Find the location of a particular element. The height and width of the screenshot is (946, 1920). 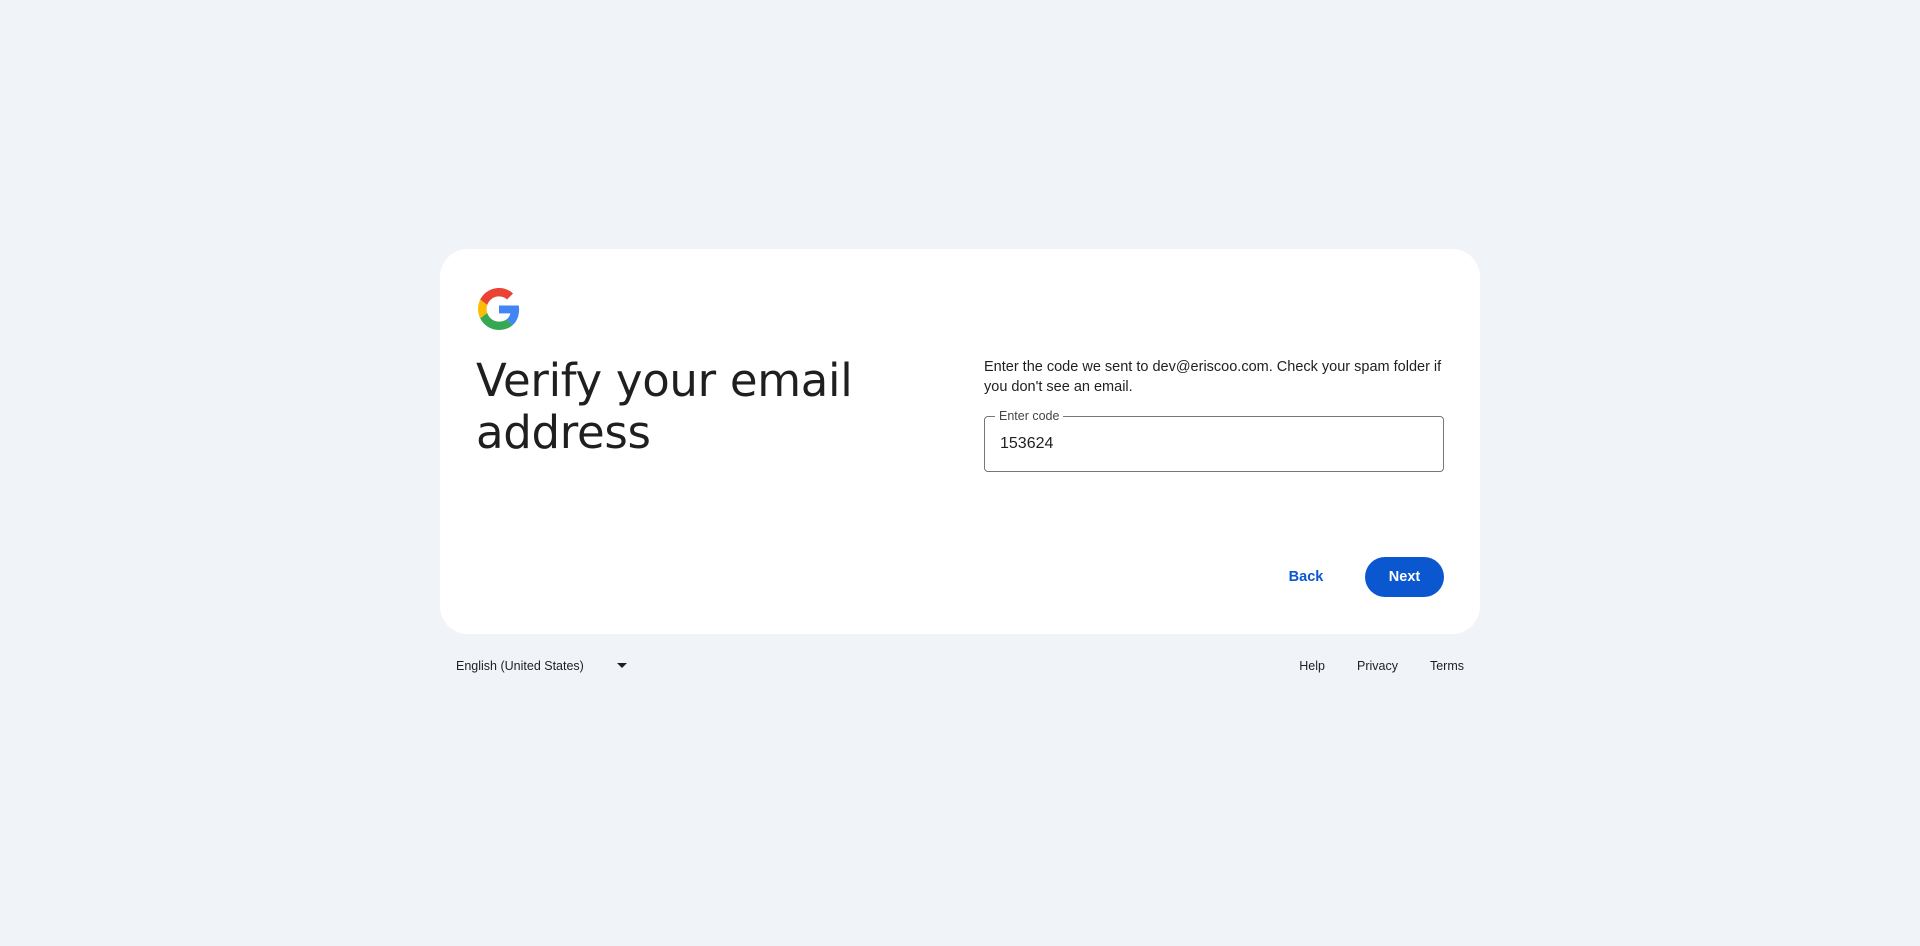

help-link: Help is located at coordinates (1312, 666).